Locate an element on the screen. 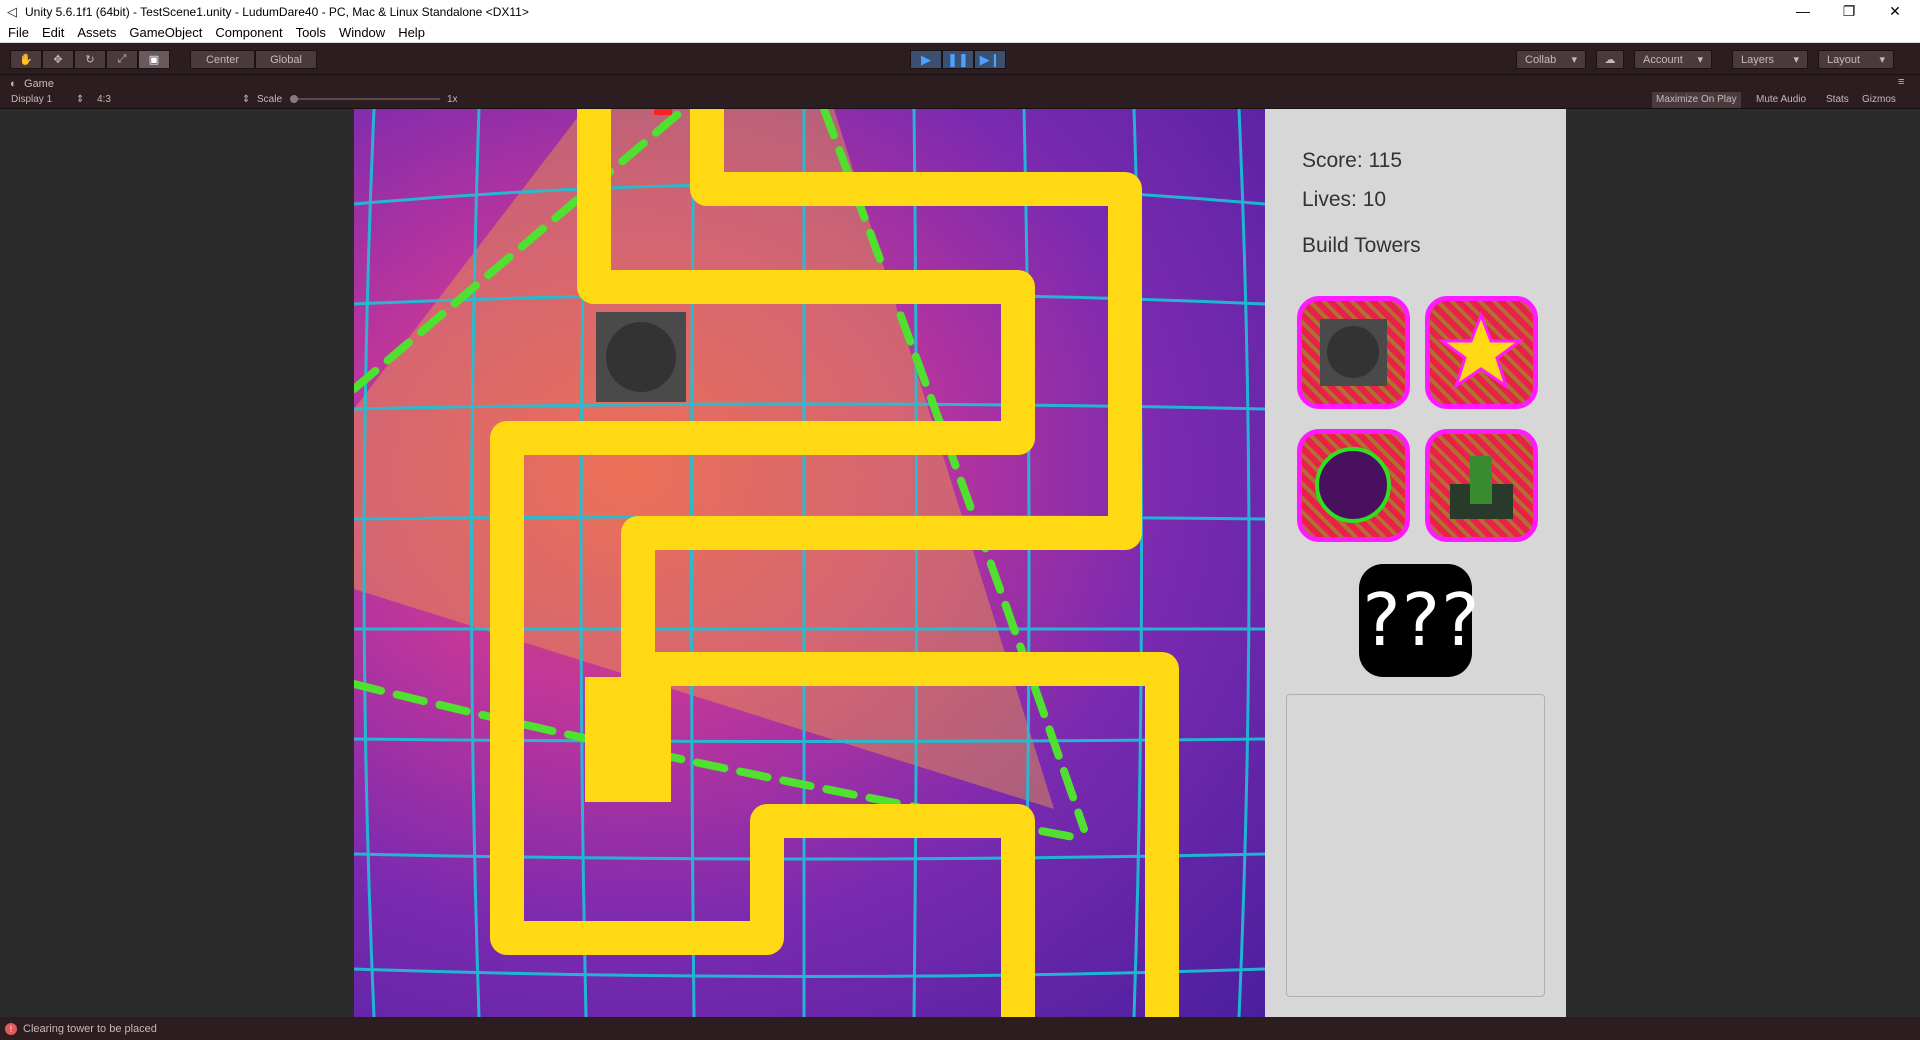 The width and height of the screenshot is (1920, 1040). scale-slider-track is located at coordinates (365, 99).